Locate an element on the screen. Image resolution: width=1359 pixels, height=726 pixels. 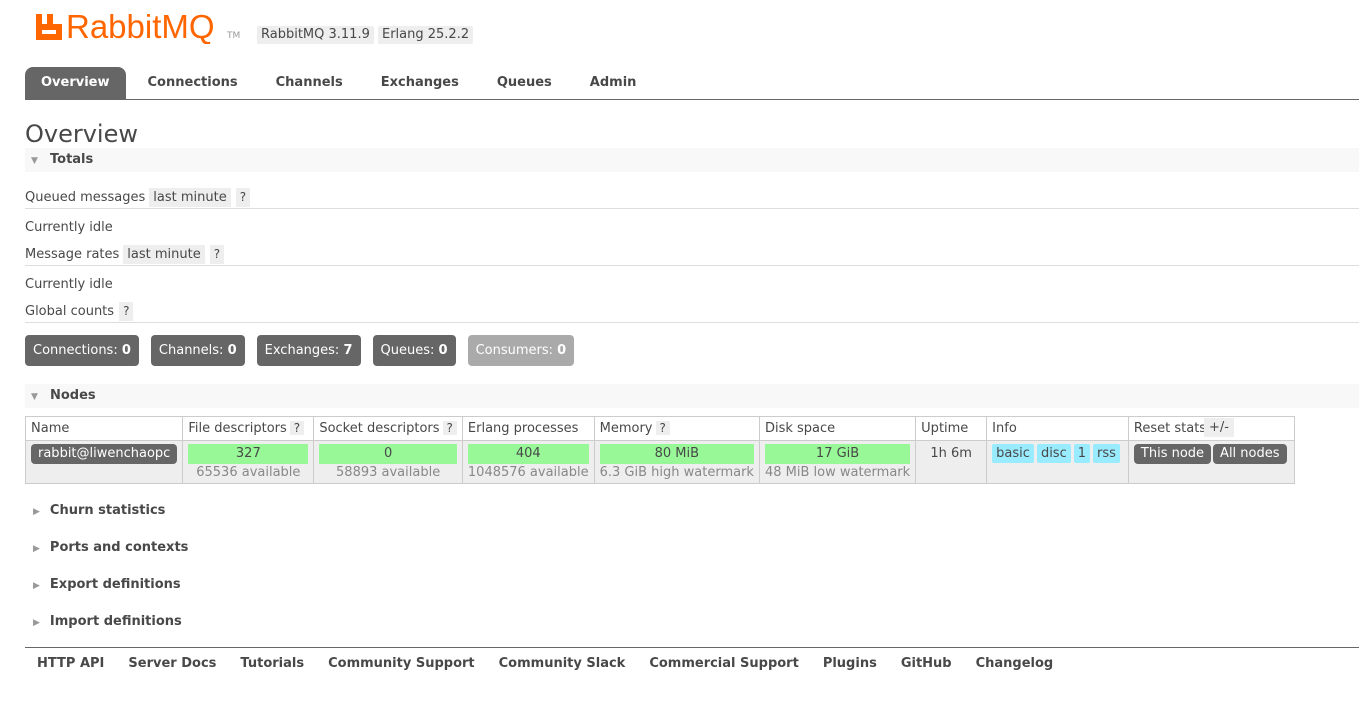
footer-link-tutorials: Tutorials is located at coordinates (272, 664).